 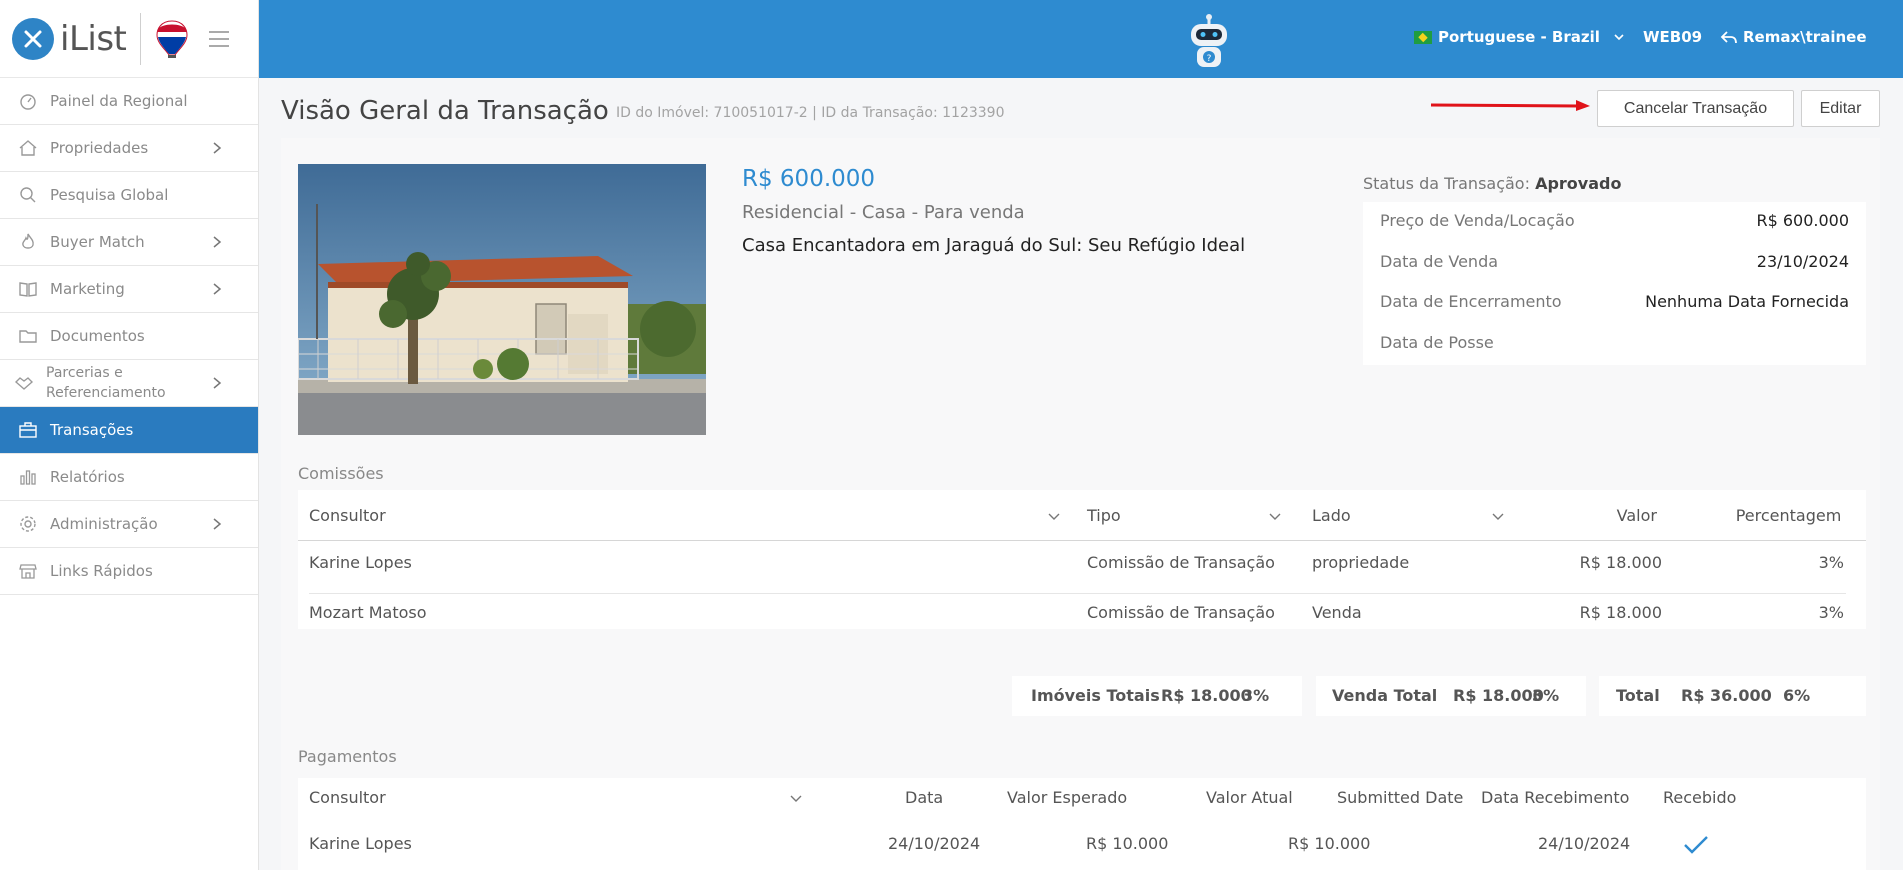 I want to click on property-type: Residencial - Casa - Para venda, so click(x=883, y=212).